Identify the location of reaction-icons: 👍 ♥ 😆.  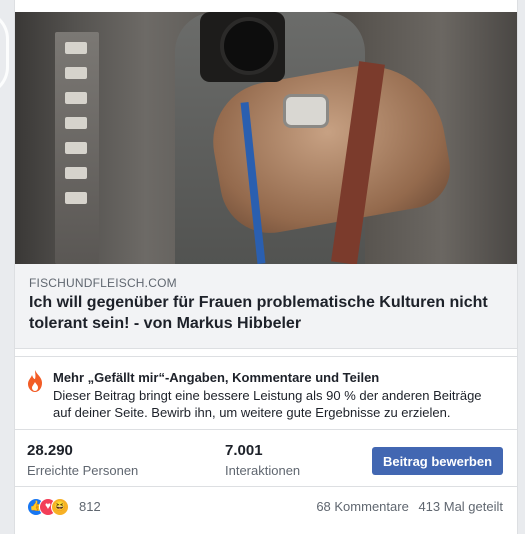
(52, 507).